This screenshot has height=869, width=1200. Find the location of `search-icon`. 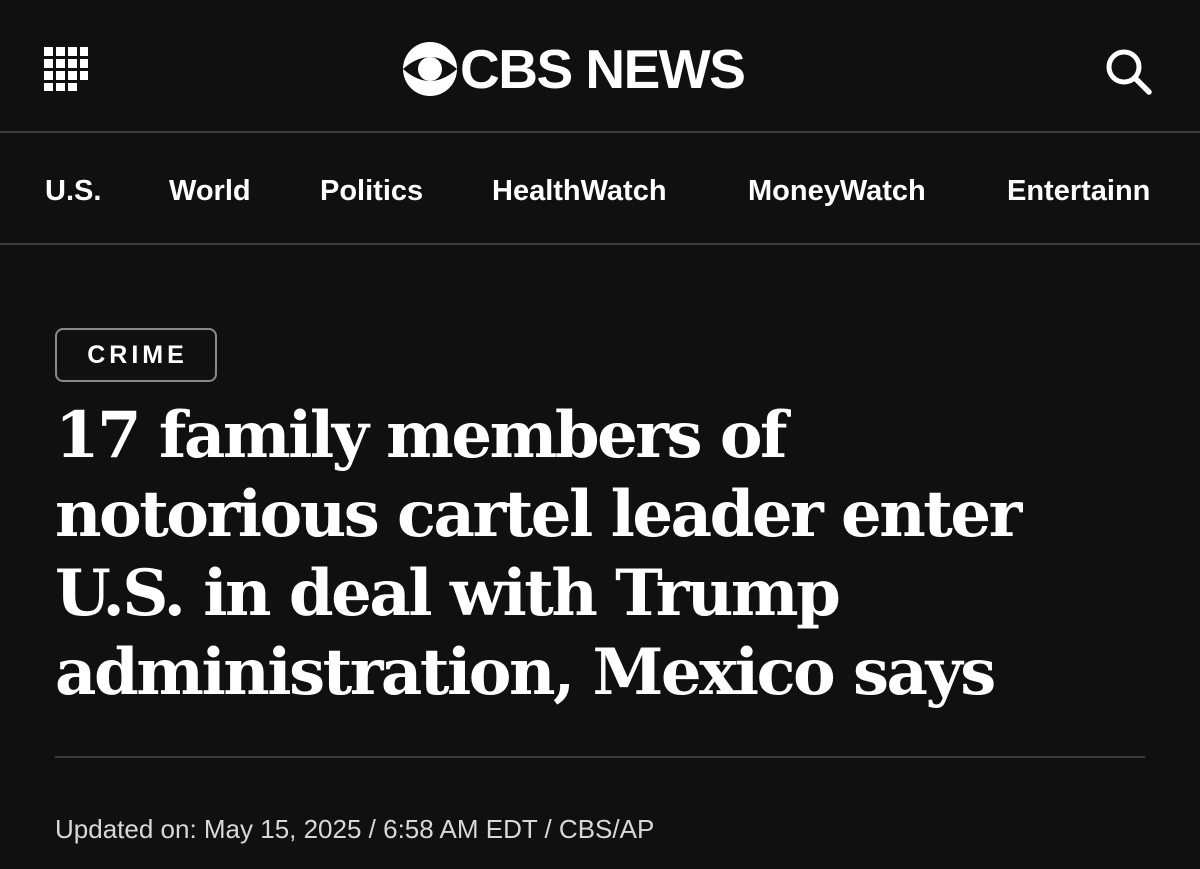

search-icon is located at coordinates (1128, 71).